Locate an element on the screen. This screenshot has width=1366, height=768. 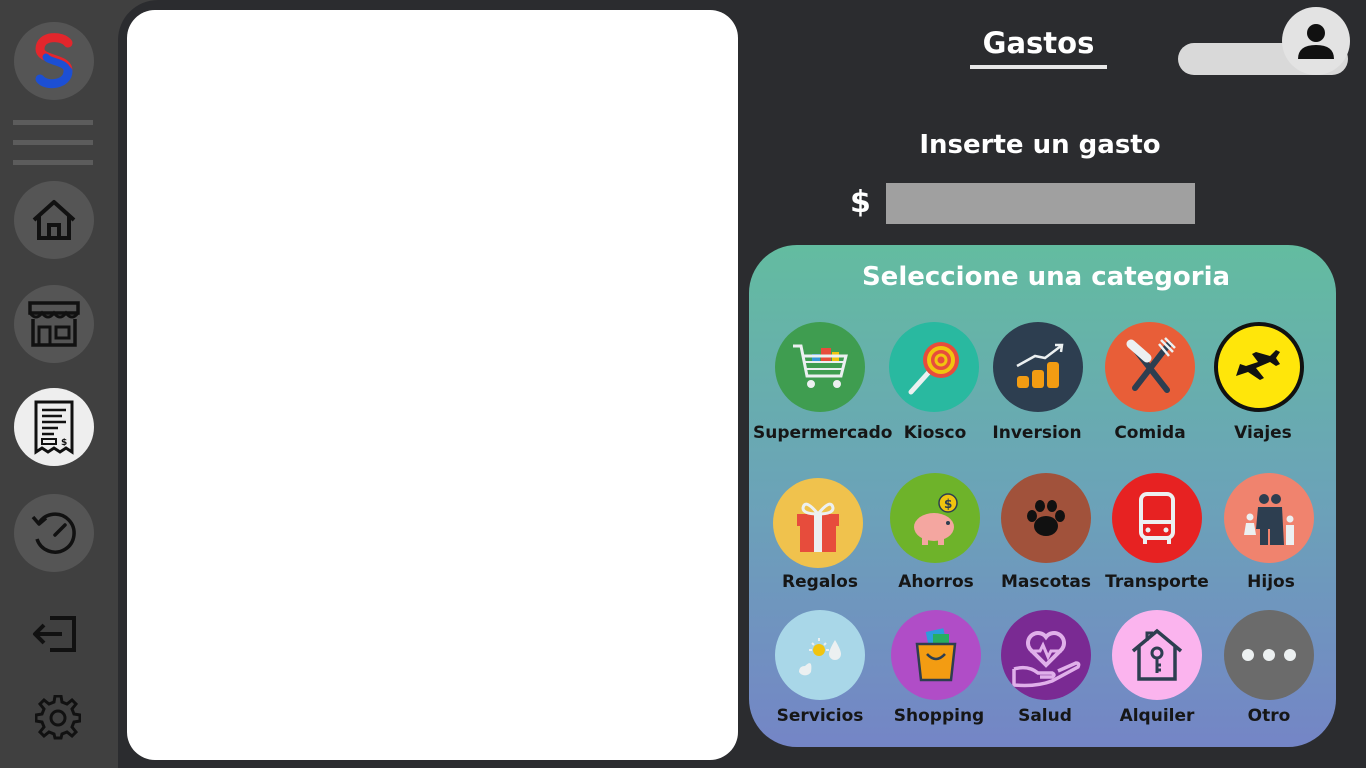
category-servicios-label: Servicios is located at coordinates (820, 716).